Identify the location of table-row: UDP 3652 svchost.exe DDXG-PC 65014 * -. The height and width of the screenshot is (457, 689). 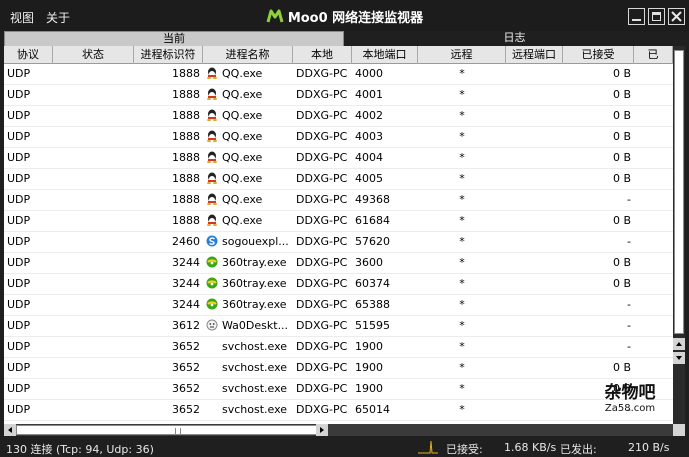
(338, 410).